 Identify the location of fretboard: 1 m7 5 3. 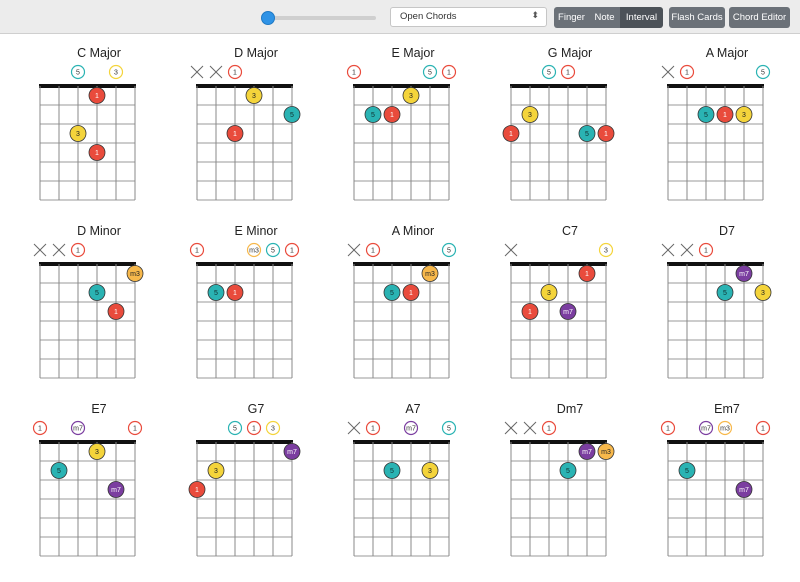
(716, 310).